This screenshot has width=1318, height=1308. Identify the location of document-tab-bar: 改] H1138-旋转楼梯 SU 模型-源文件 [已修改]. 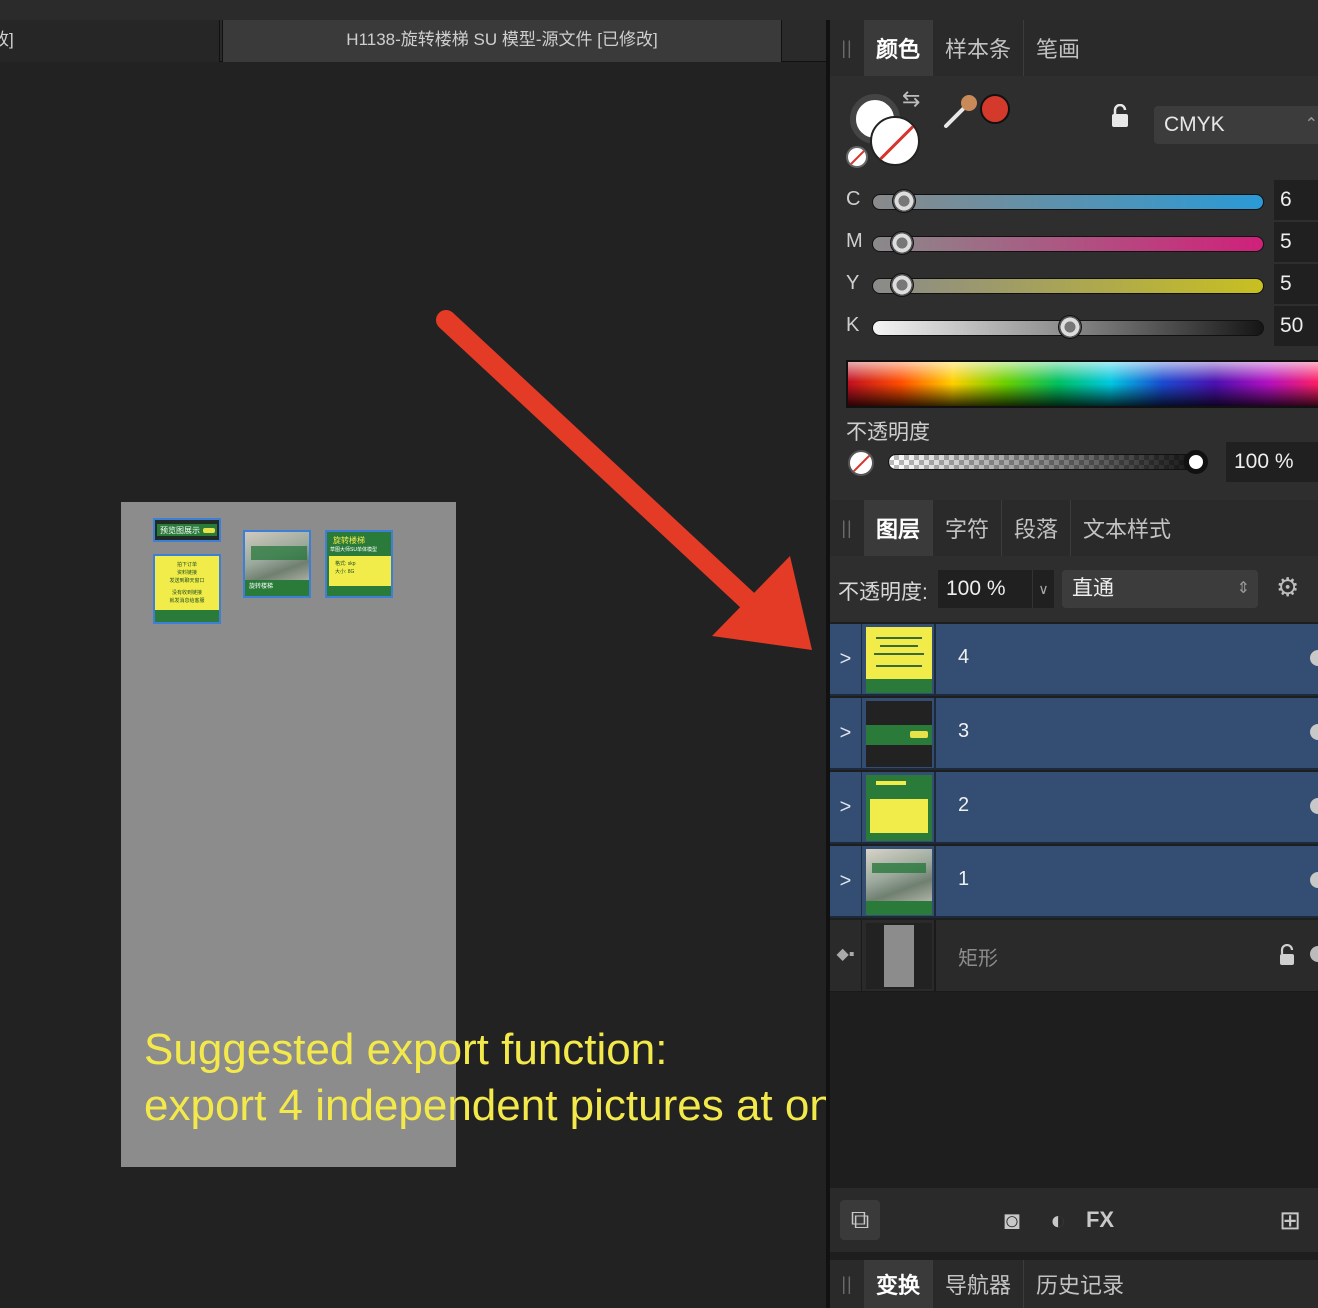
(413, 41).